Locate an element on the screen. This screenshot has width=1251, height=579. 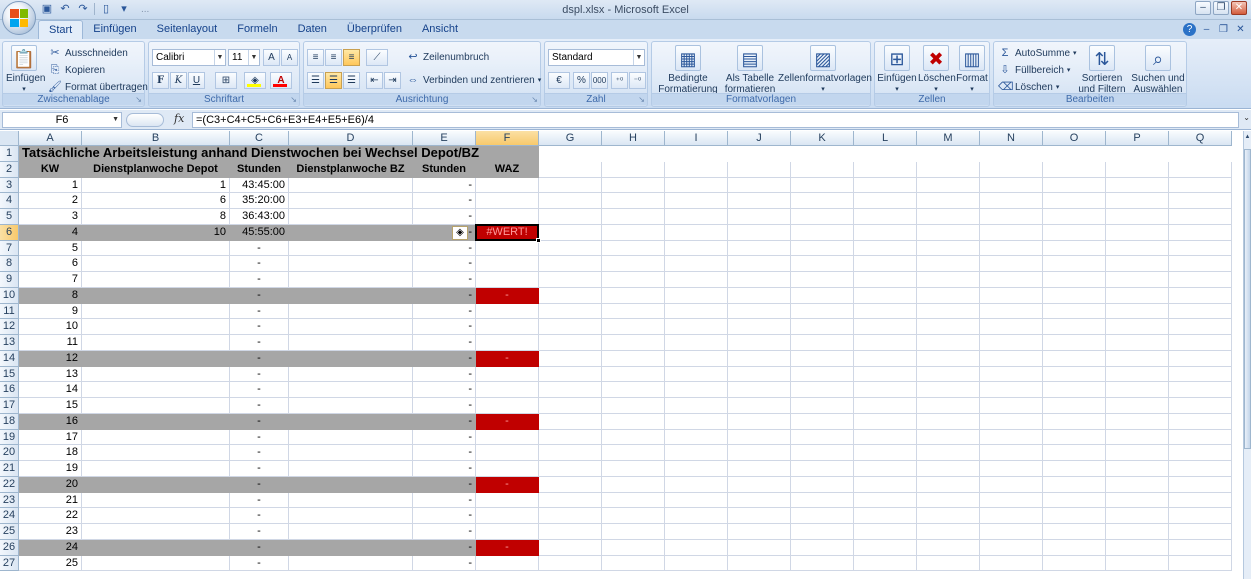
cell-m18 is located at coordinates (948, 421).